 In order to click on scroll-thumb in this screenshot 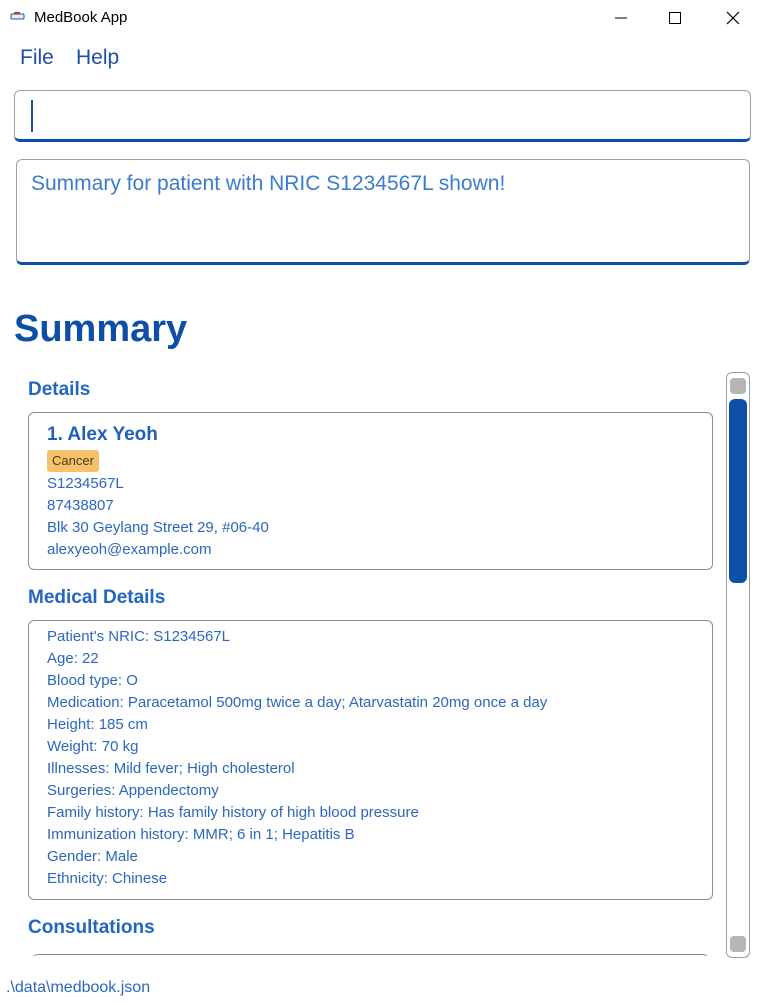, I will do `click(738, 491)`.